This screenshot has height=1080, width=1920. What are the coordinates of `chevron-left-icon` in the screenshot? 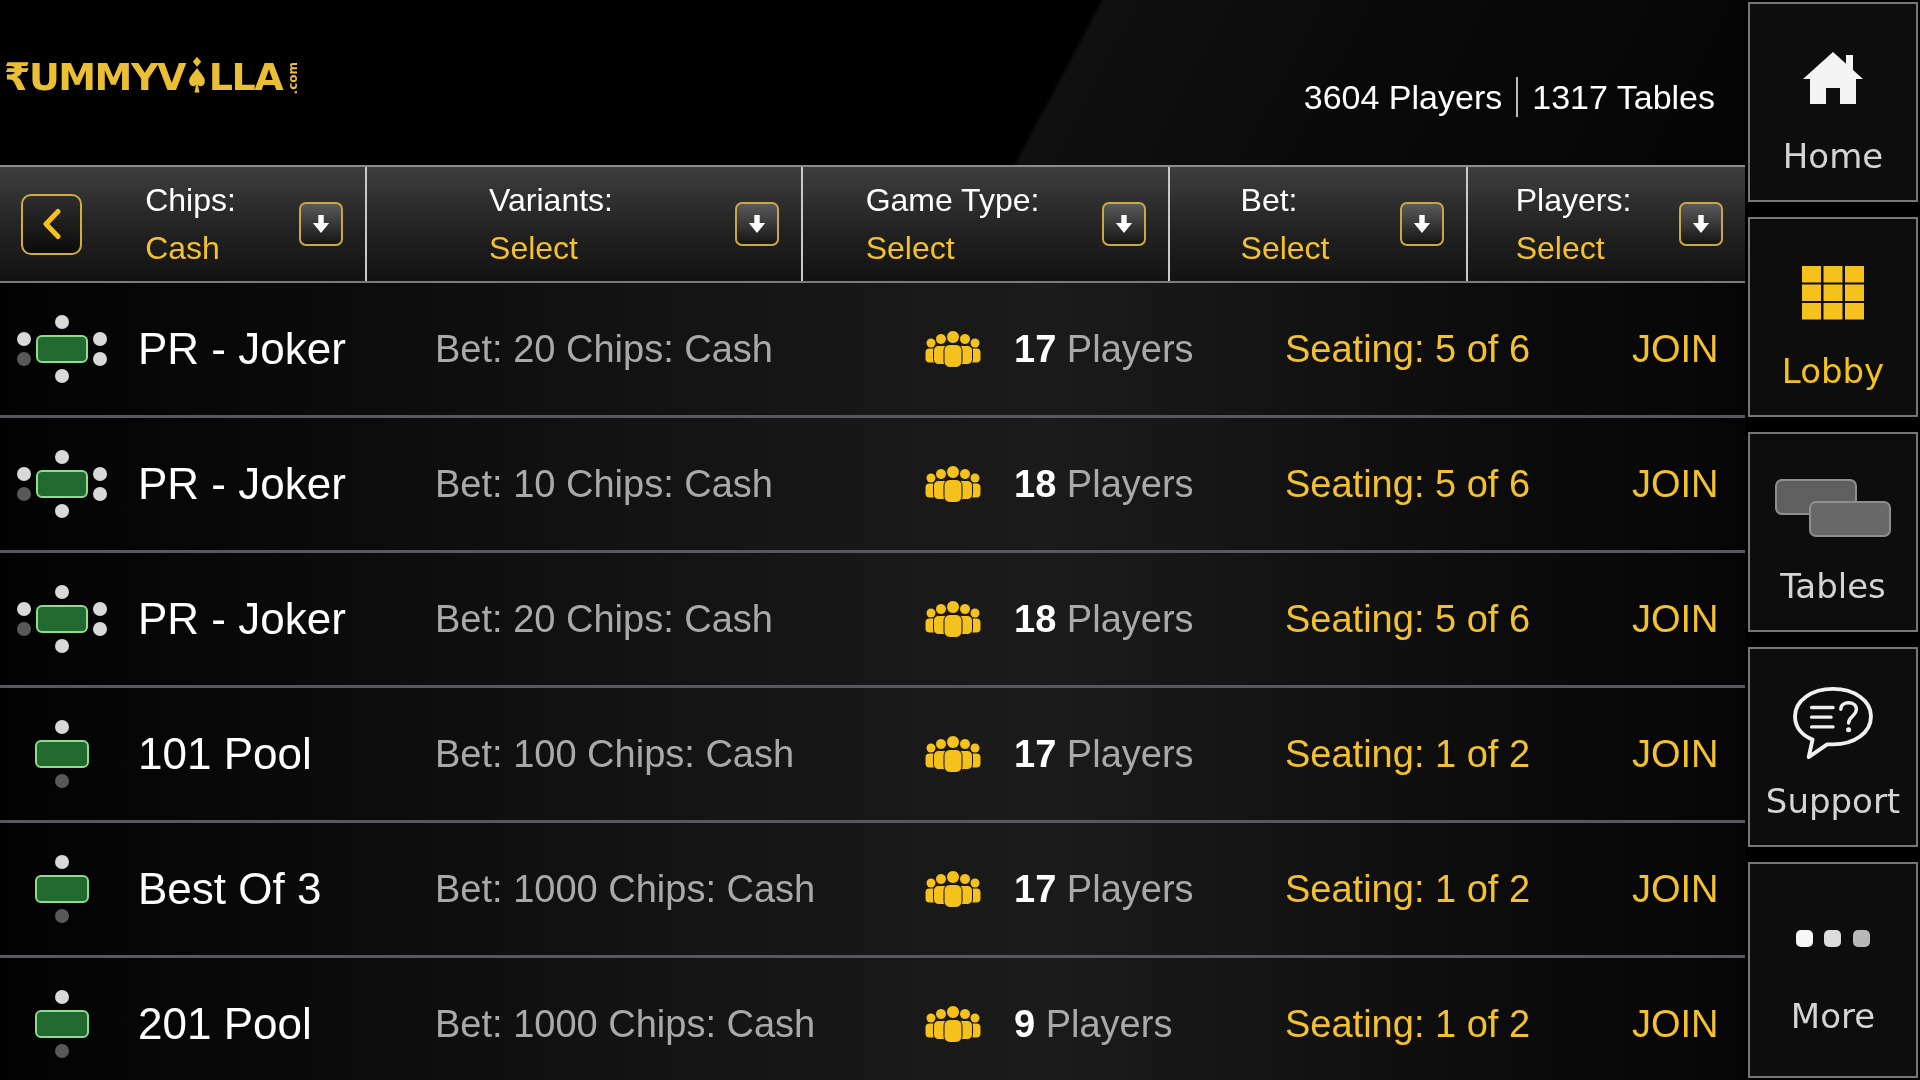 It's located at (51, 224).